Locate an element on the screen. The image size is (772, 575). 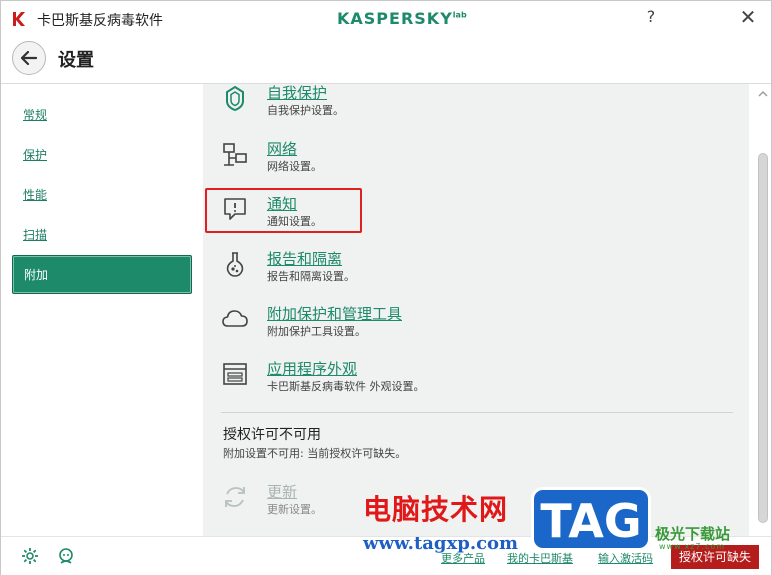
back-button is located at coordinates (29, 58).